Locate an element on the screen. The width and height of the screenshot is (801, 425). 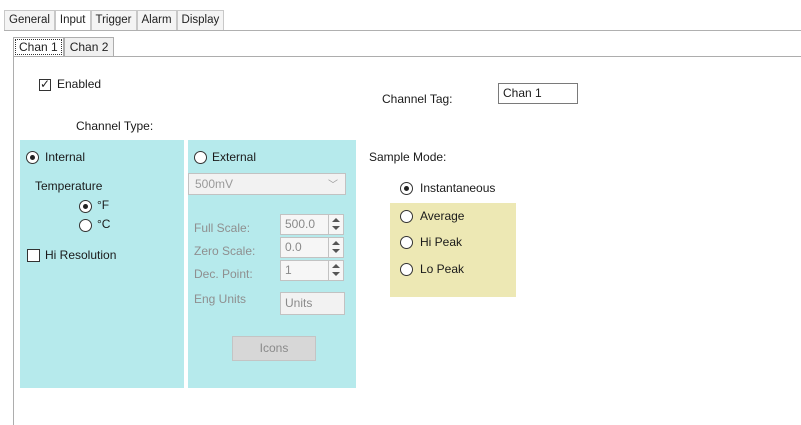
internal-label: Internal is located at coordinates (65, 157).